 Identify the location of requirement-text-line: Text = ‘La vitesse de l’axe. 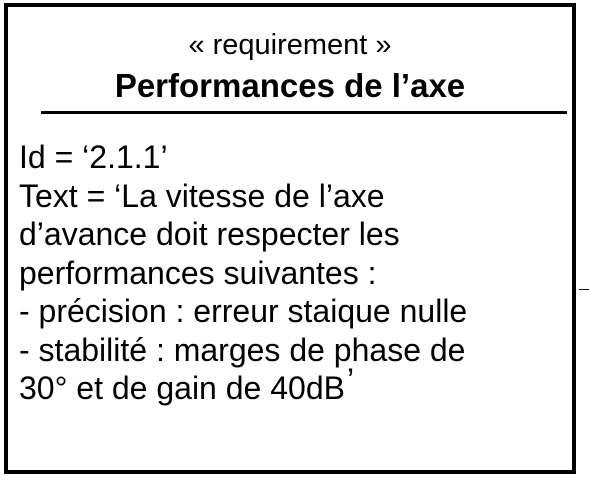
(202, 195).